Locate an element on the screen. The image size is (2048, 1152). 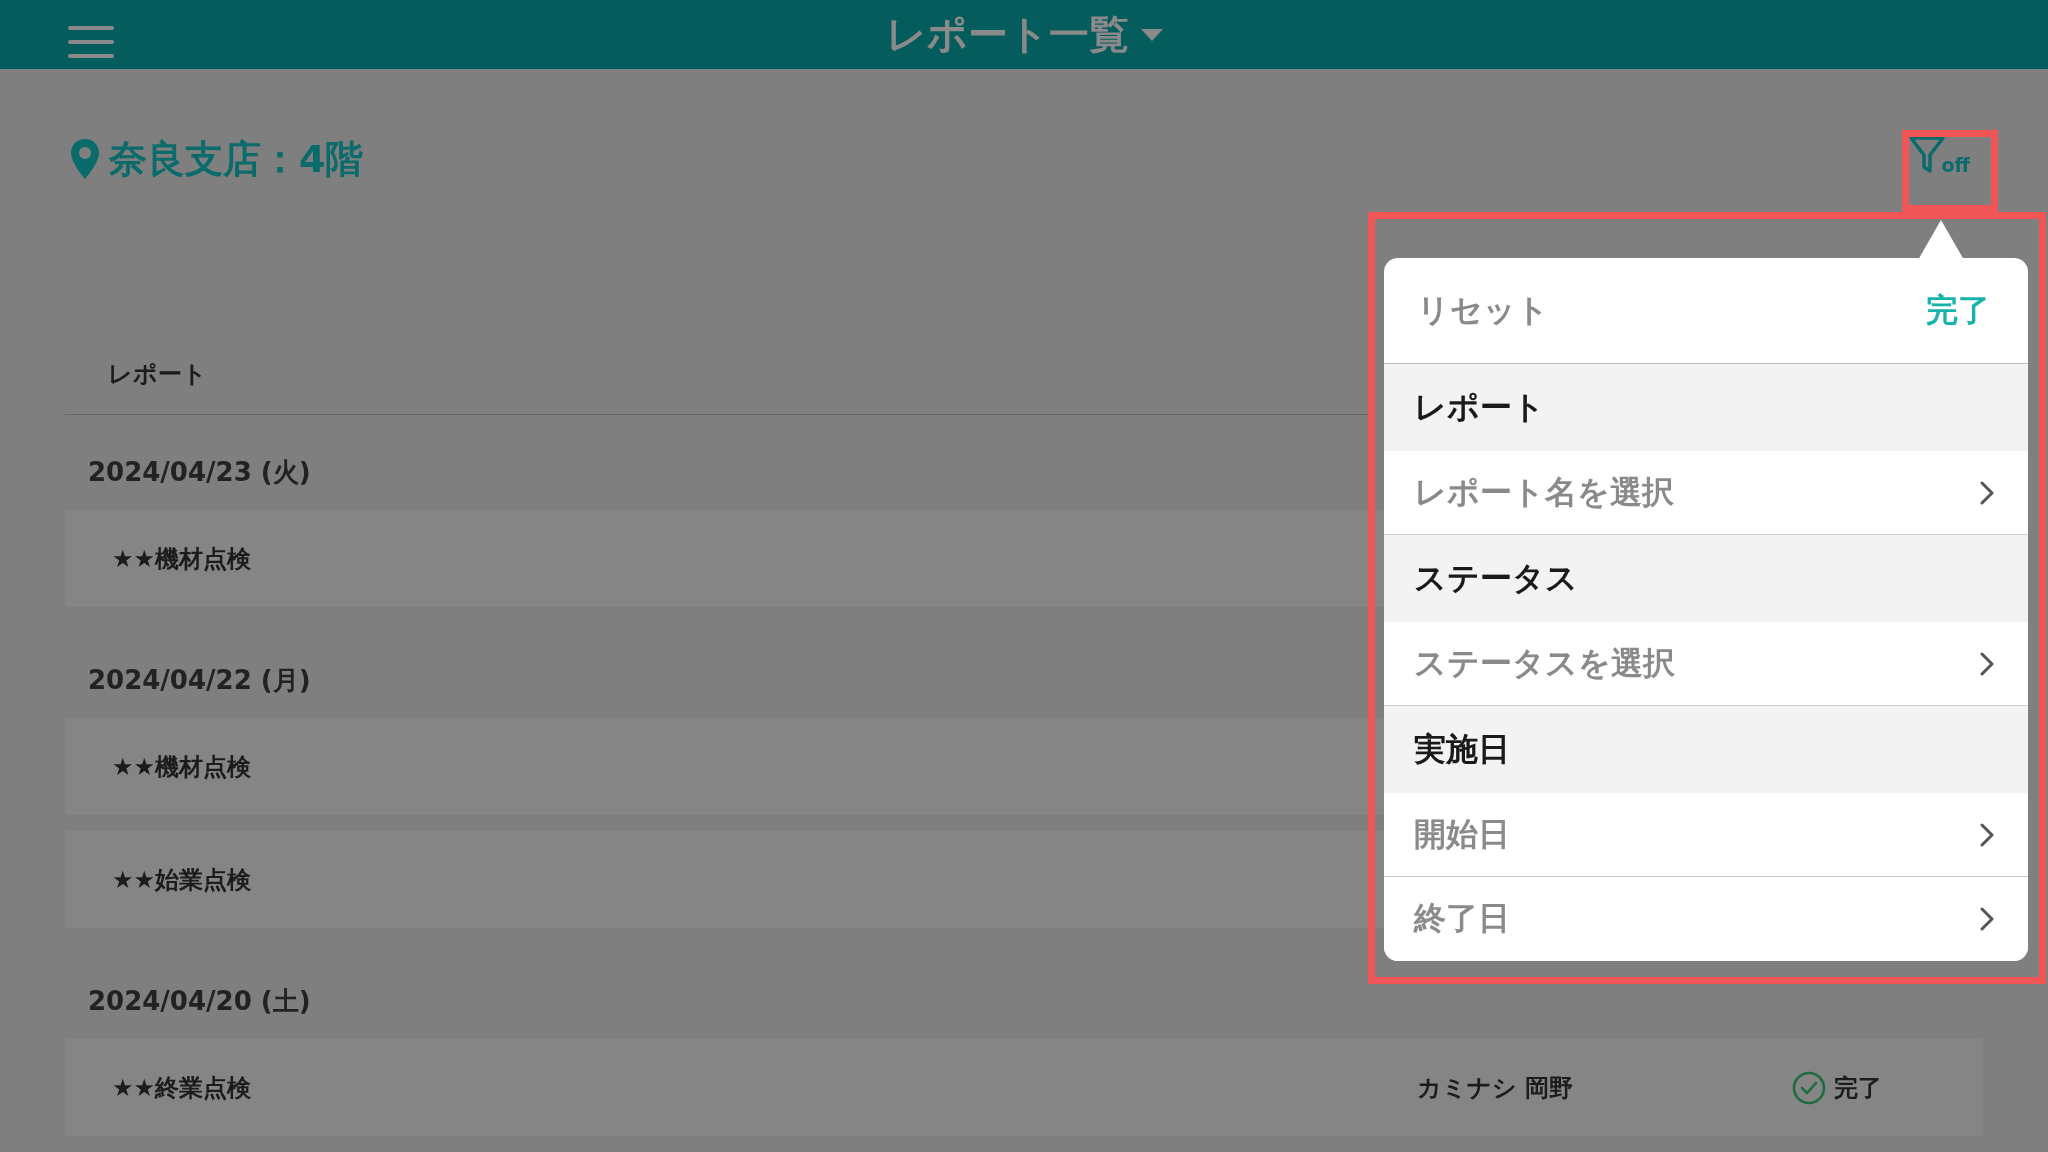
report-row: ★★終業点検 カミナシ 岡野 完了 is located at coordinates (1024, 1087).